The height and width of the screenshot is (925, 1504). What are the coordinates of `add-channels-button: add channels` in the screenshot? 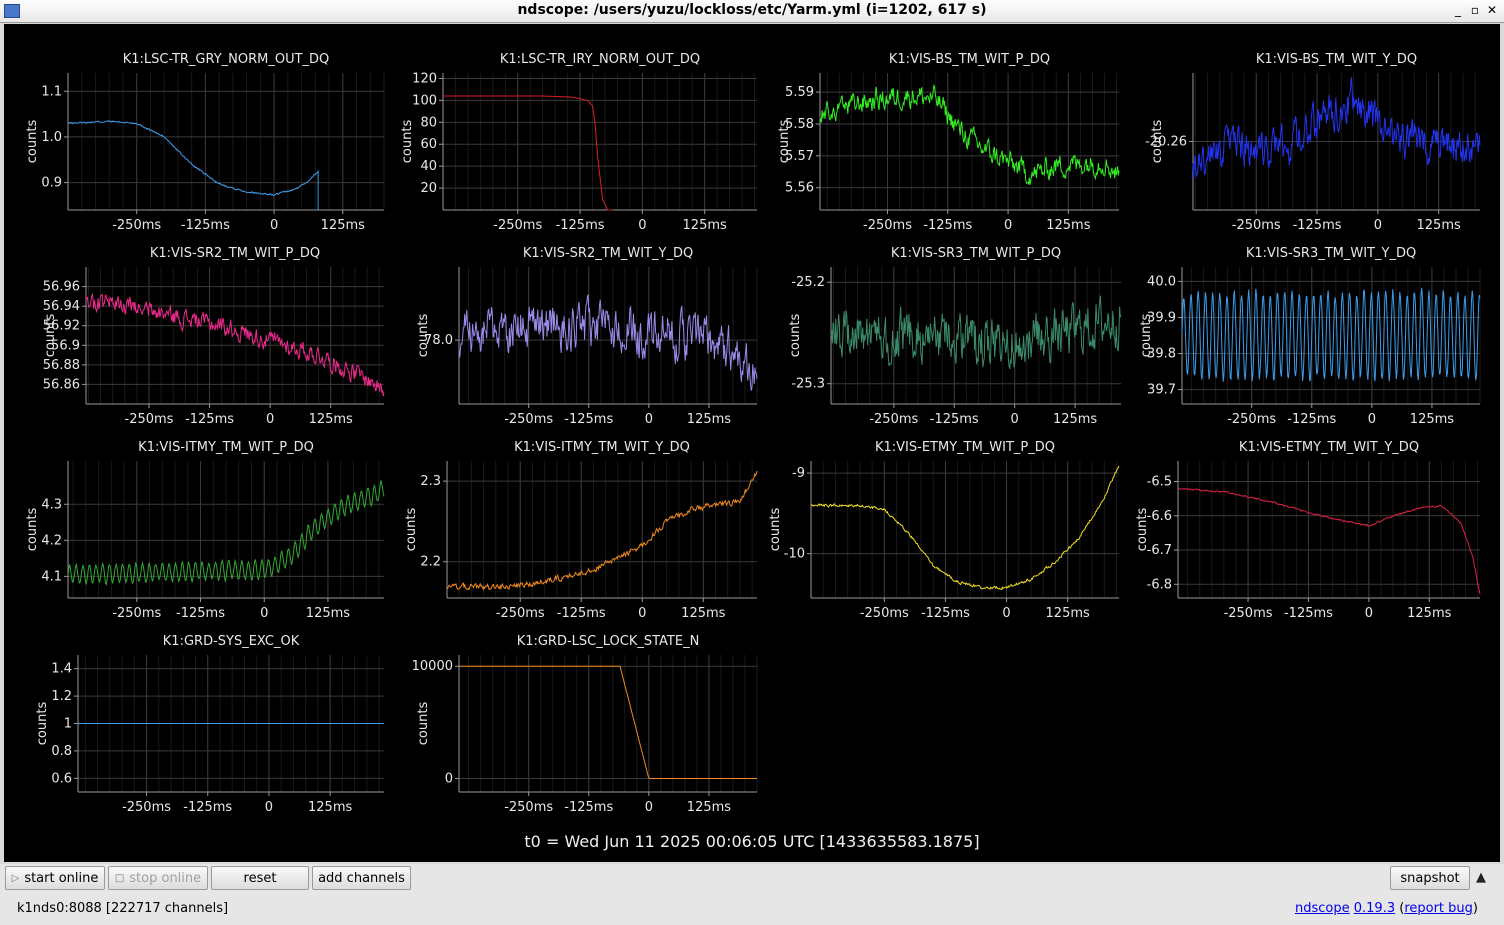 It's located at (361, 878).